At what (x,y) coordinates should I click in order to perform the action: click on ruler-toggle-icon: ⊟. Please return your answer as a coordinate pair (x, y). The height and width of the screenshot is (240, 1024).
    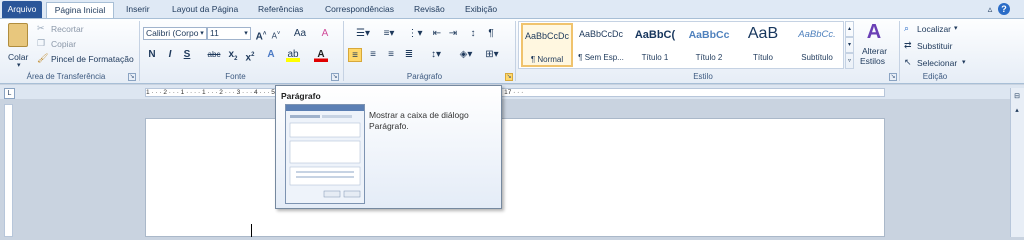
    Looking at the image, I should click on (1017, 97).